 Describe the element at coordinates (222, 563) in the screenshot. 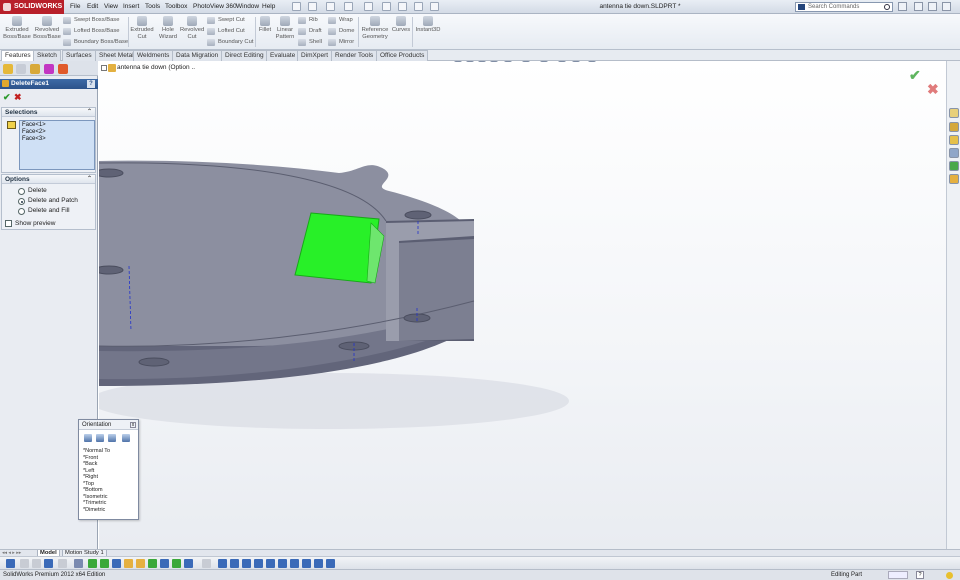

I see `standard-view-icon` at that location.